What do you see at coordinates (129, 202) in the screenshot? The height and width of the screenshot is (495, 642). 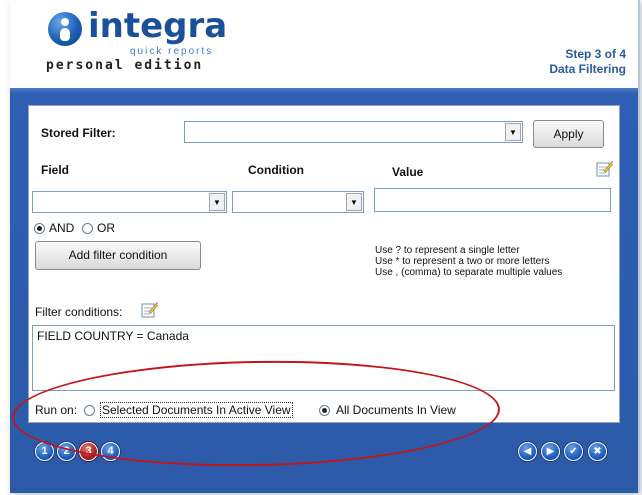 I see `field-select: ▼` at bounding box center [129, 202].